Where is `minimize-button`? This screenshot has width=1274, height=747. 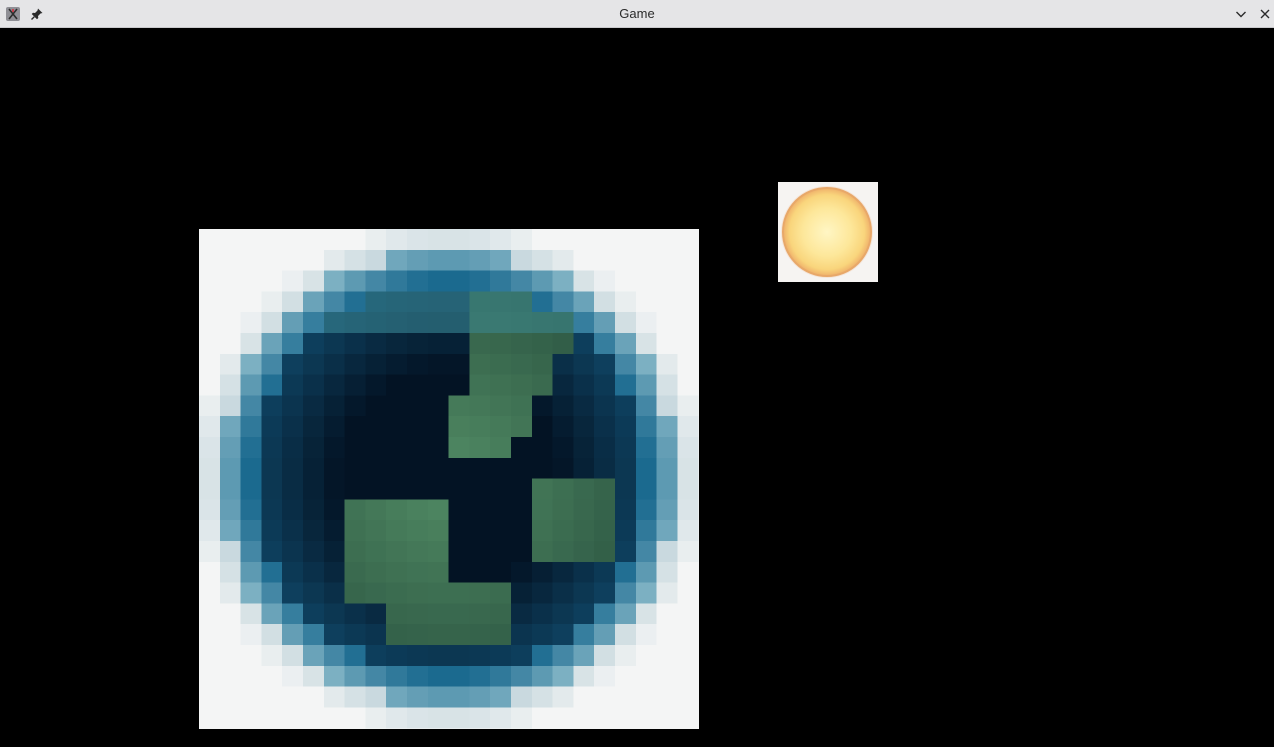
minimize-button is located at coordinates (1241, 14).